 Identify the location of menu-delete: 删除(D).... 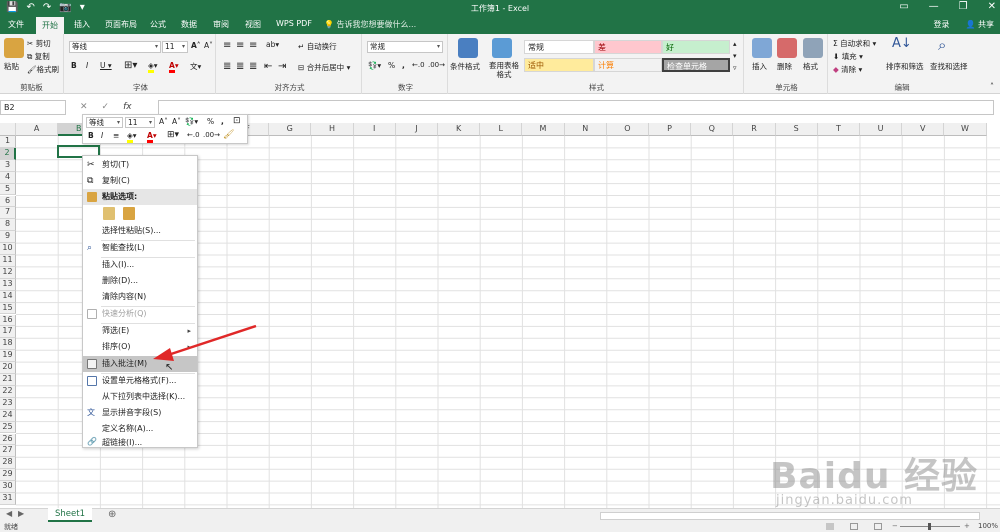
(140, 281).